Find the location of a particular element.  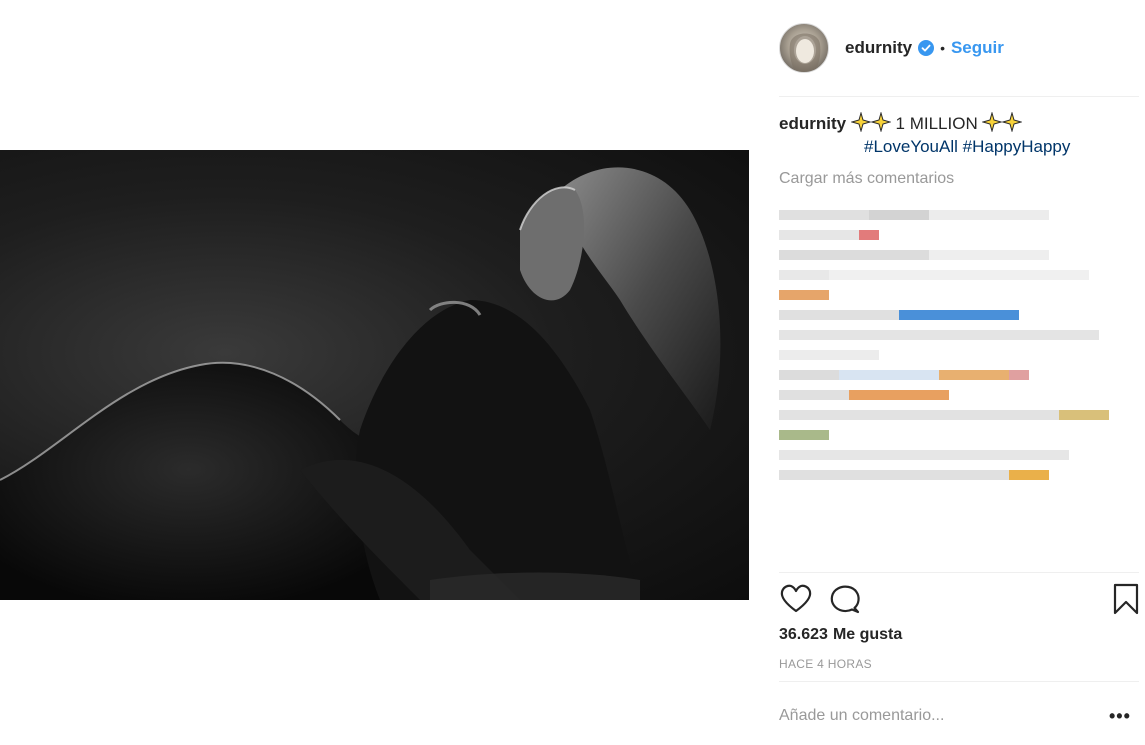

post-header: edurnity • Seguir is located at coordinates (959, 48).